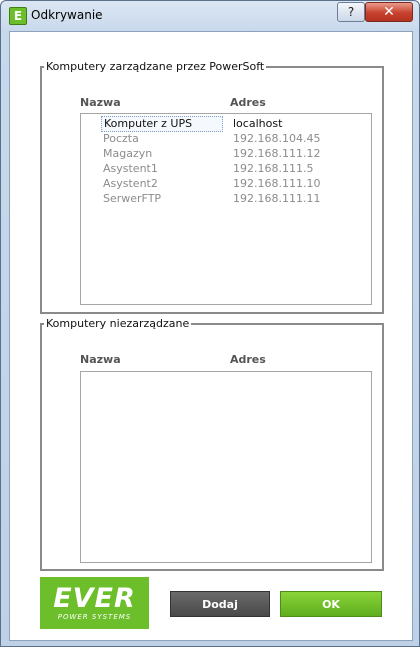 The height and width of the screenshot is (647, 420). I want to click on list-item: Magazyn 192.168.111.12, so click(238, 154).